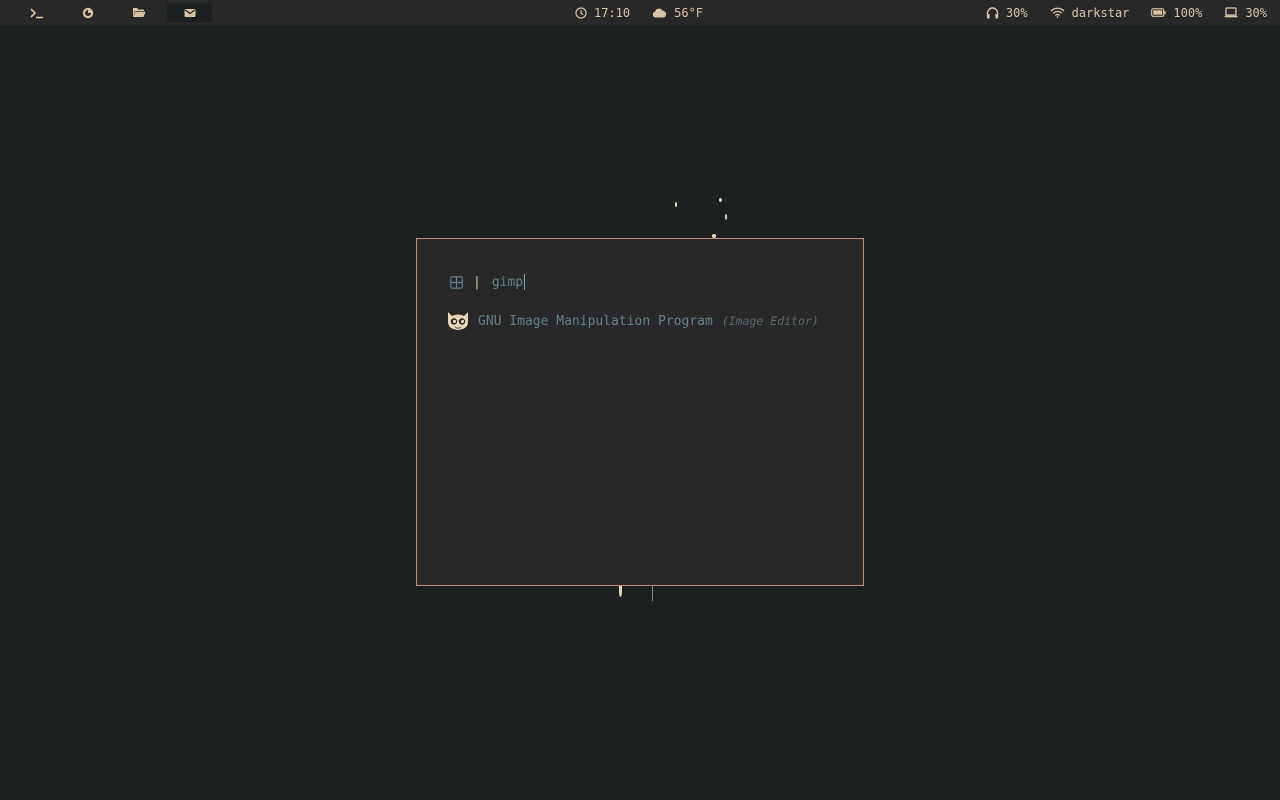 The width and height of the screenshot is (1280, 800). What do you see at coordinates (1256, 12) in the screenshot?
I see `brightness-value: 30%` at bounding box center [1256, 12].